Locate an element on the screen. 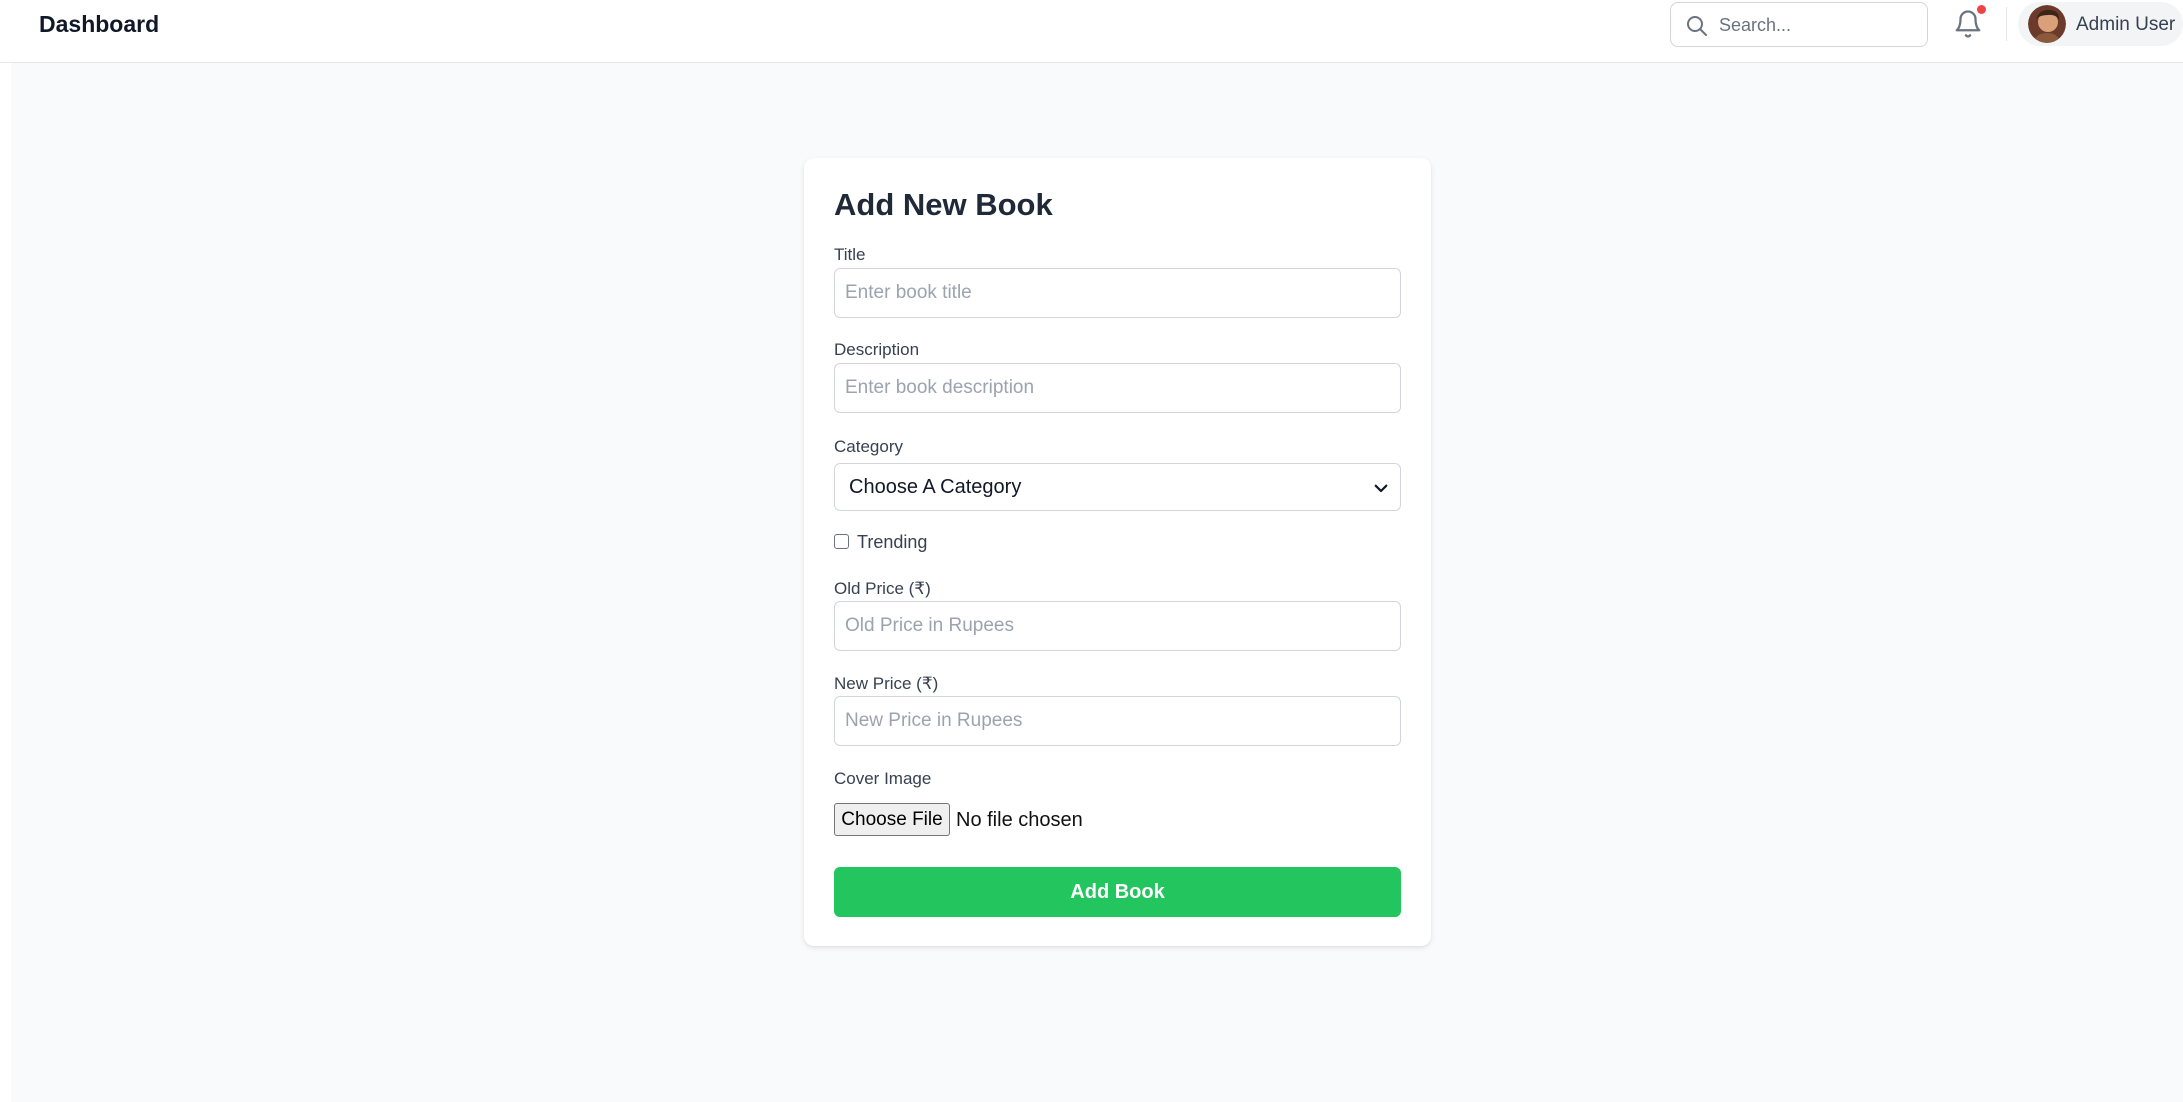 The height and width of the screenshot is (1102, 2183). new-price-field is located at coordinates (1117, 721).